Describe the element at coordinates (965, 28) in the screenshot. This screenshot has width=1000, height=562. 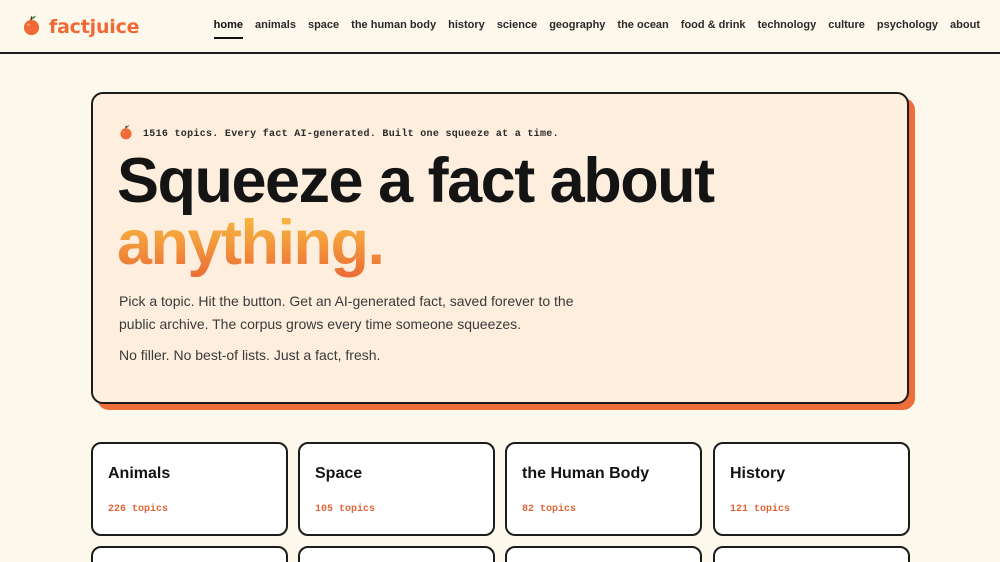
I see `nav-about: about` at that location.